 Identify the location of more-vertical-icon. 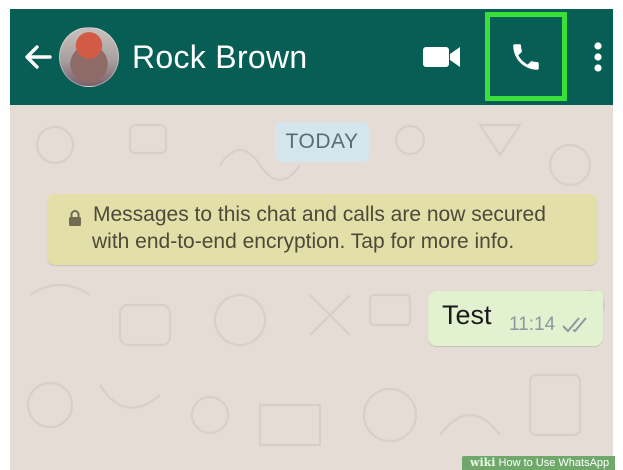
(598, 57).